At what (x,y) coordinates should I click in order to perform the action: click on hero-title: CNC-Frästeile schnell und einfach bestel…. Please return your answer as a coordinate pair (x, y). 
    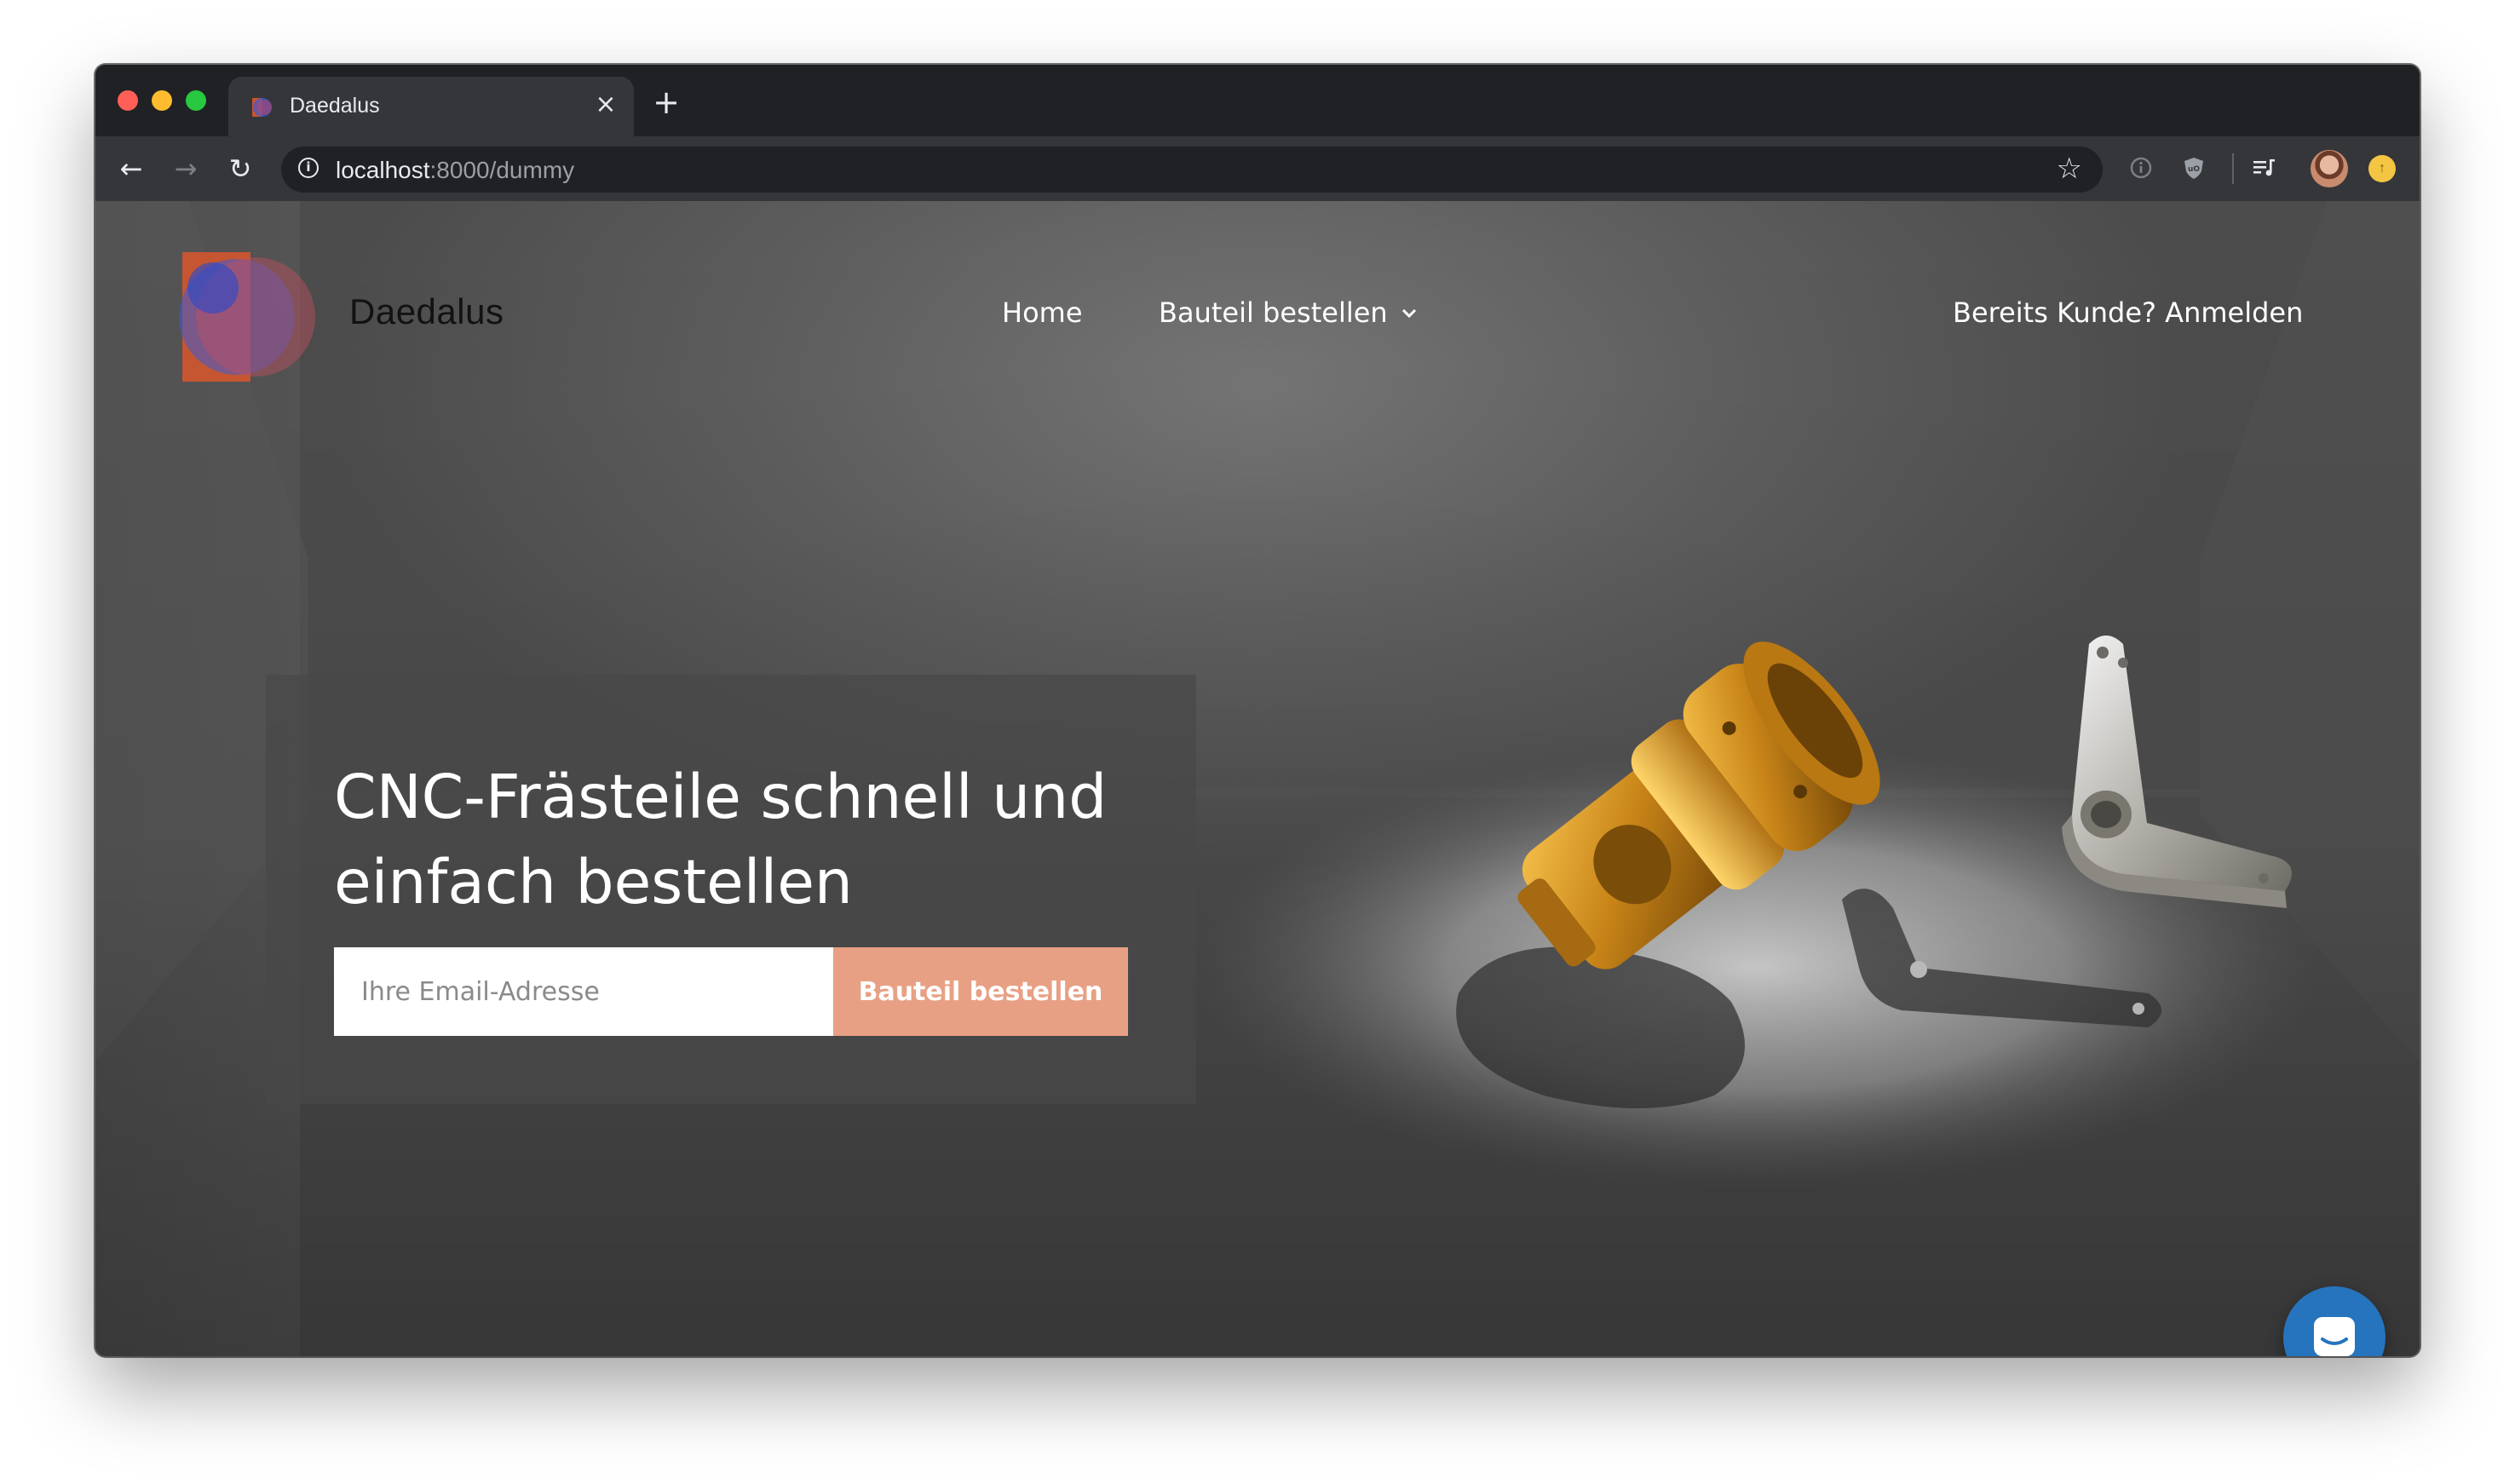
    Looking at the image, I should click on (721, 839).